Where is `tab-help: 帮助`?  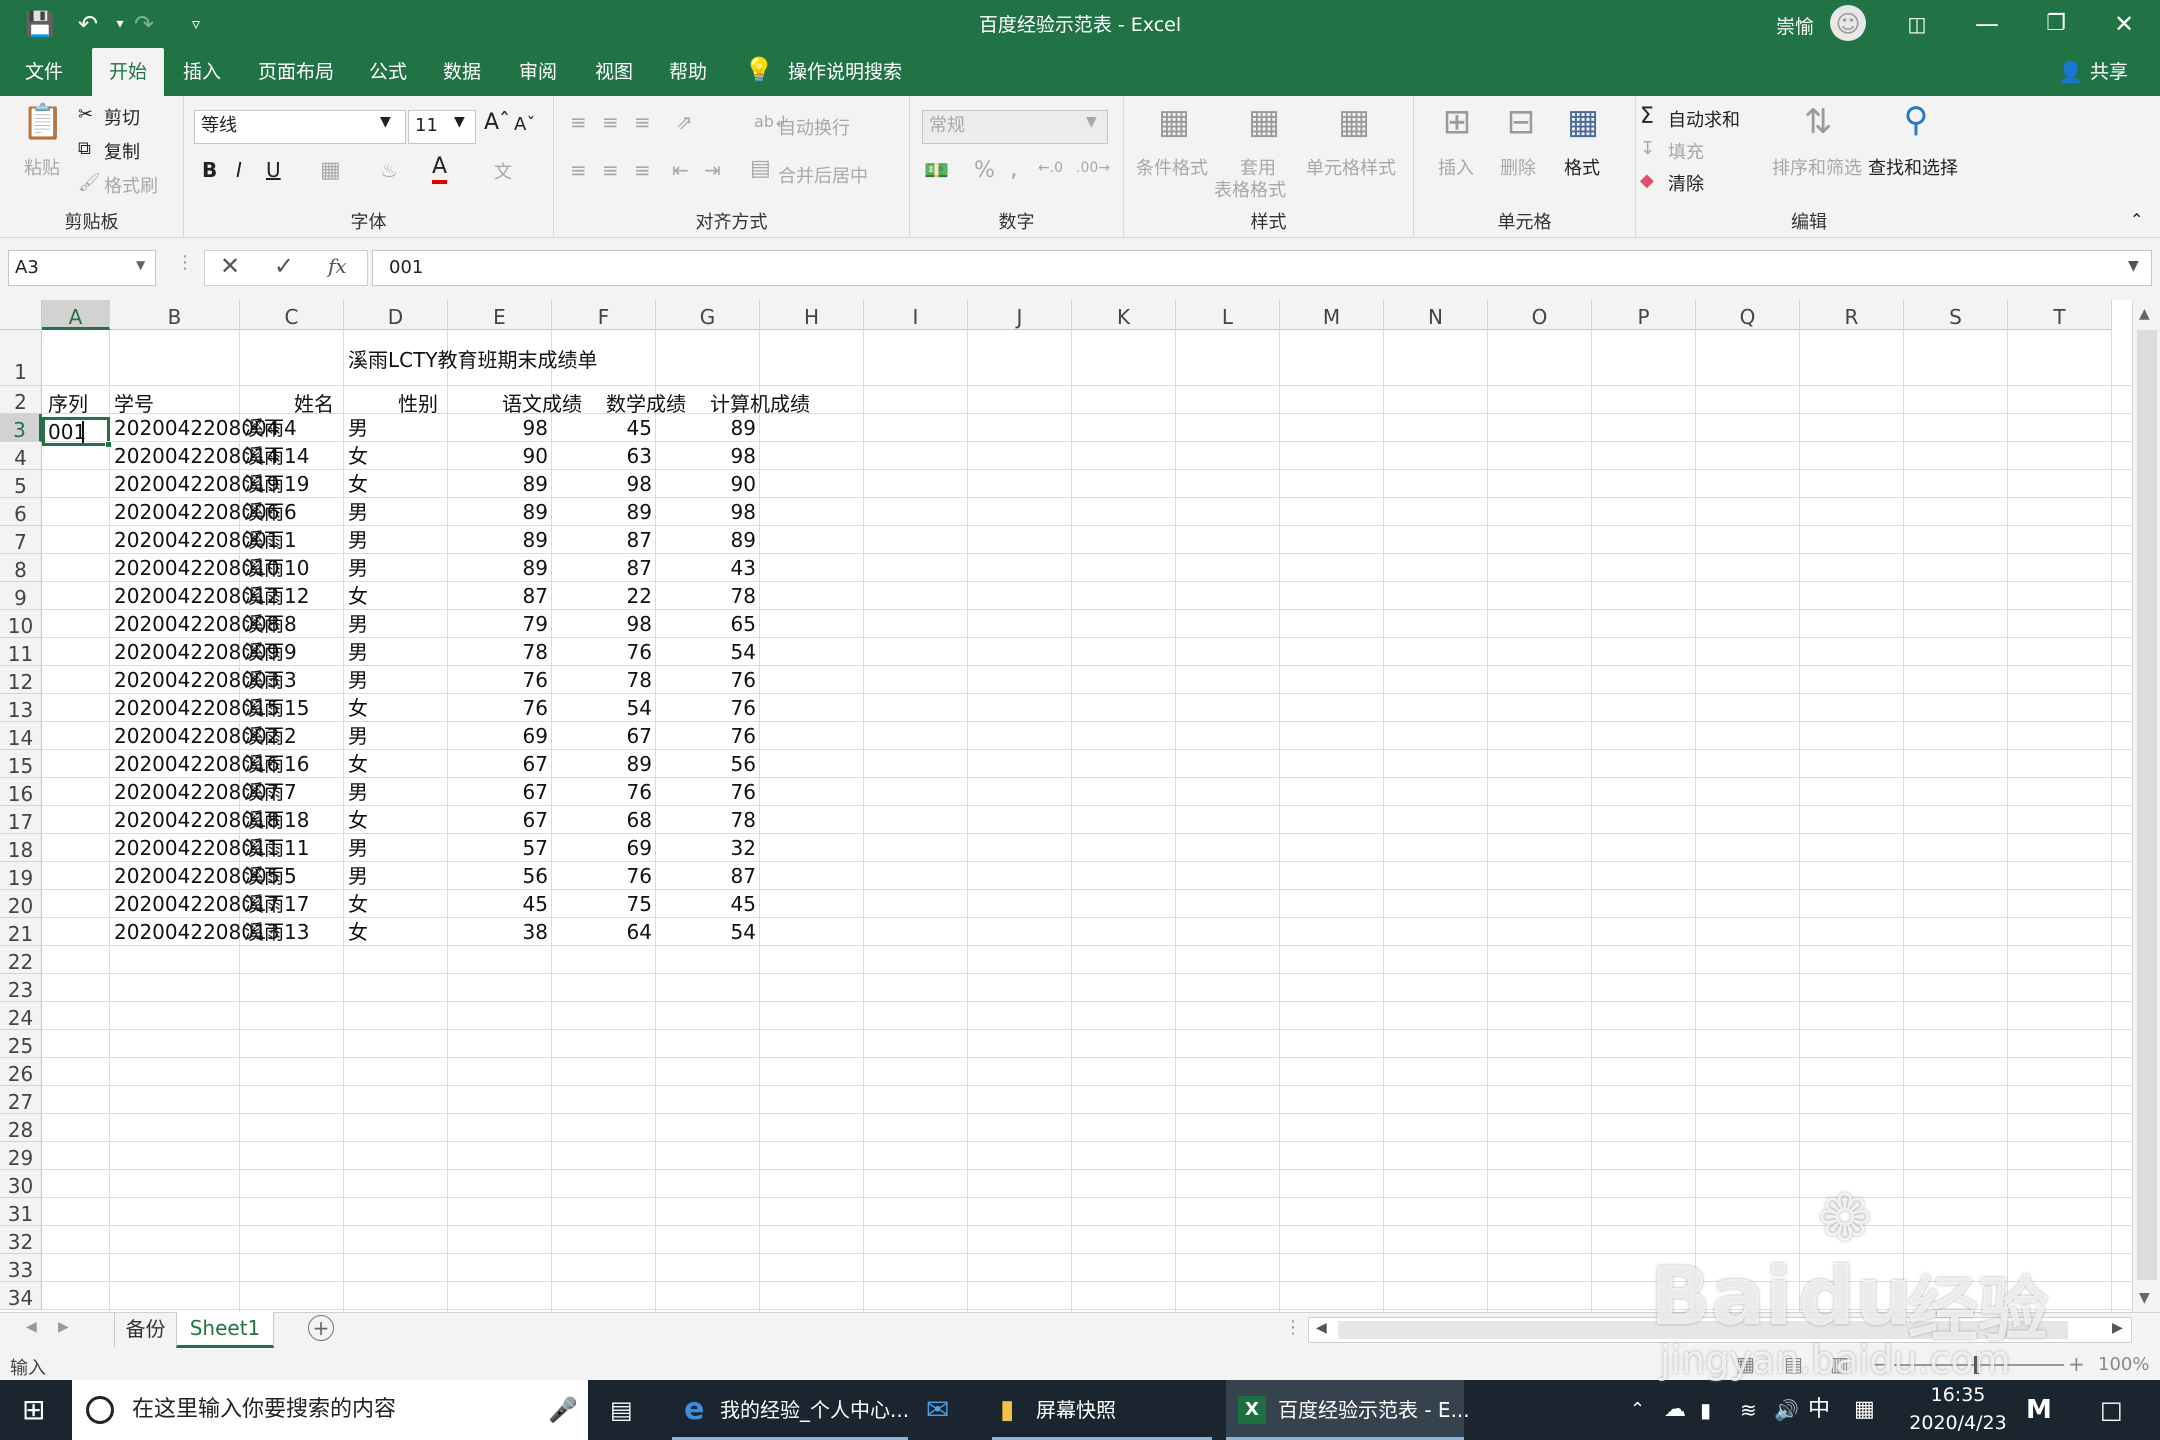
tab-help: 帮助 is located at coordinates (688, 72).